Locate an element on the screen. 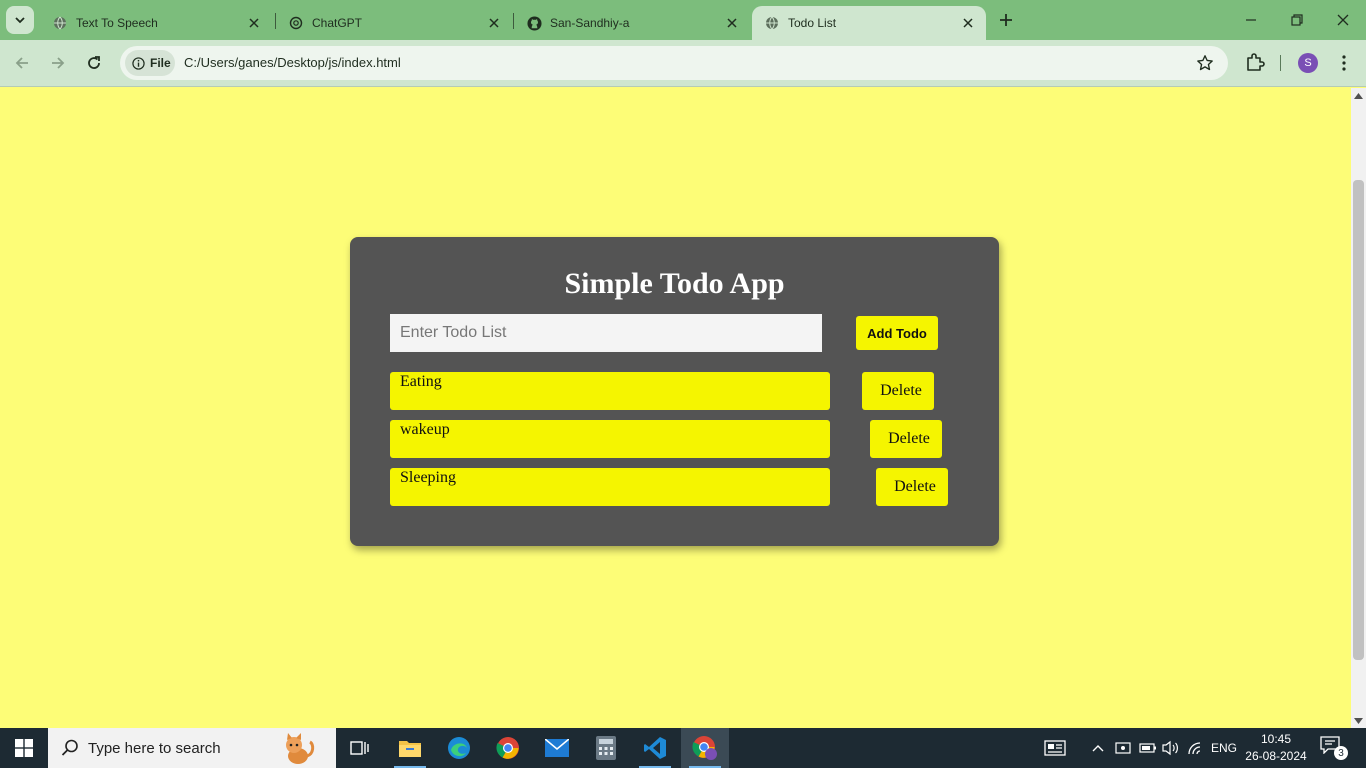 The image size is (1366, 768). page-scrollbar is located at coordinates (1358, 408).